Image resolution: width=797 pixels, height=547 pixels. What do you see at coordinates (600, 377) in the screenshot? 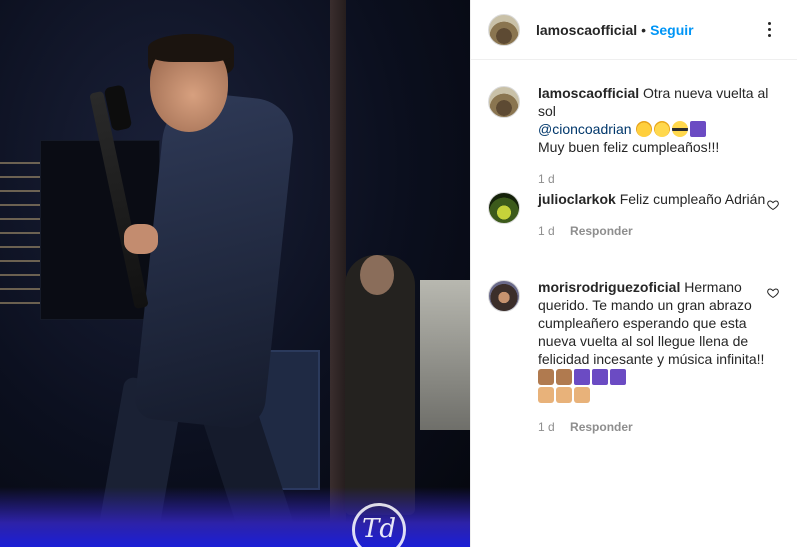
I see `musical-note-icon` at bounding box center [600, 377].